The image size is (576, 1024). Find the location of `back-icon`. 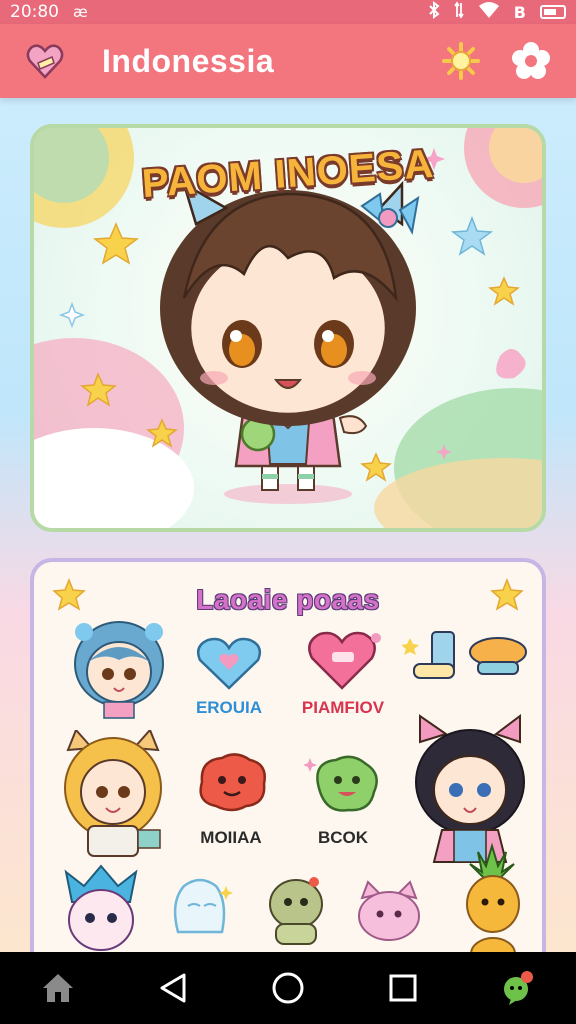

back-icon is located at coordinates (173, 988).